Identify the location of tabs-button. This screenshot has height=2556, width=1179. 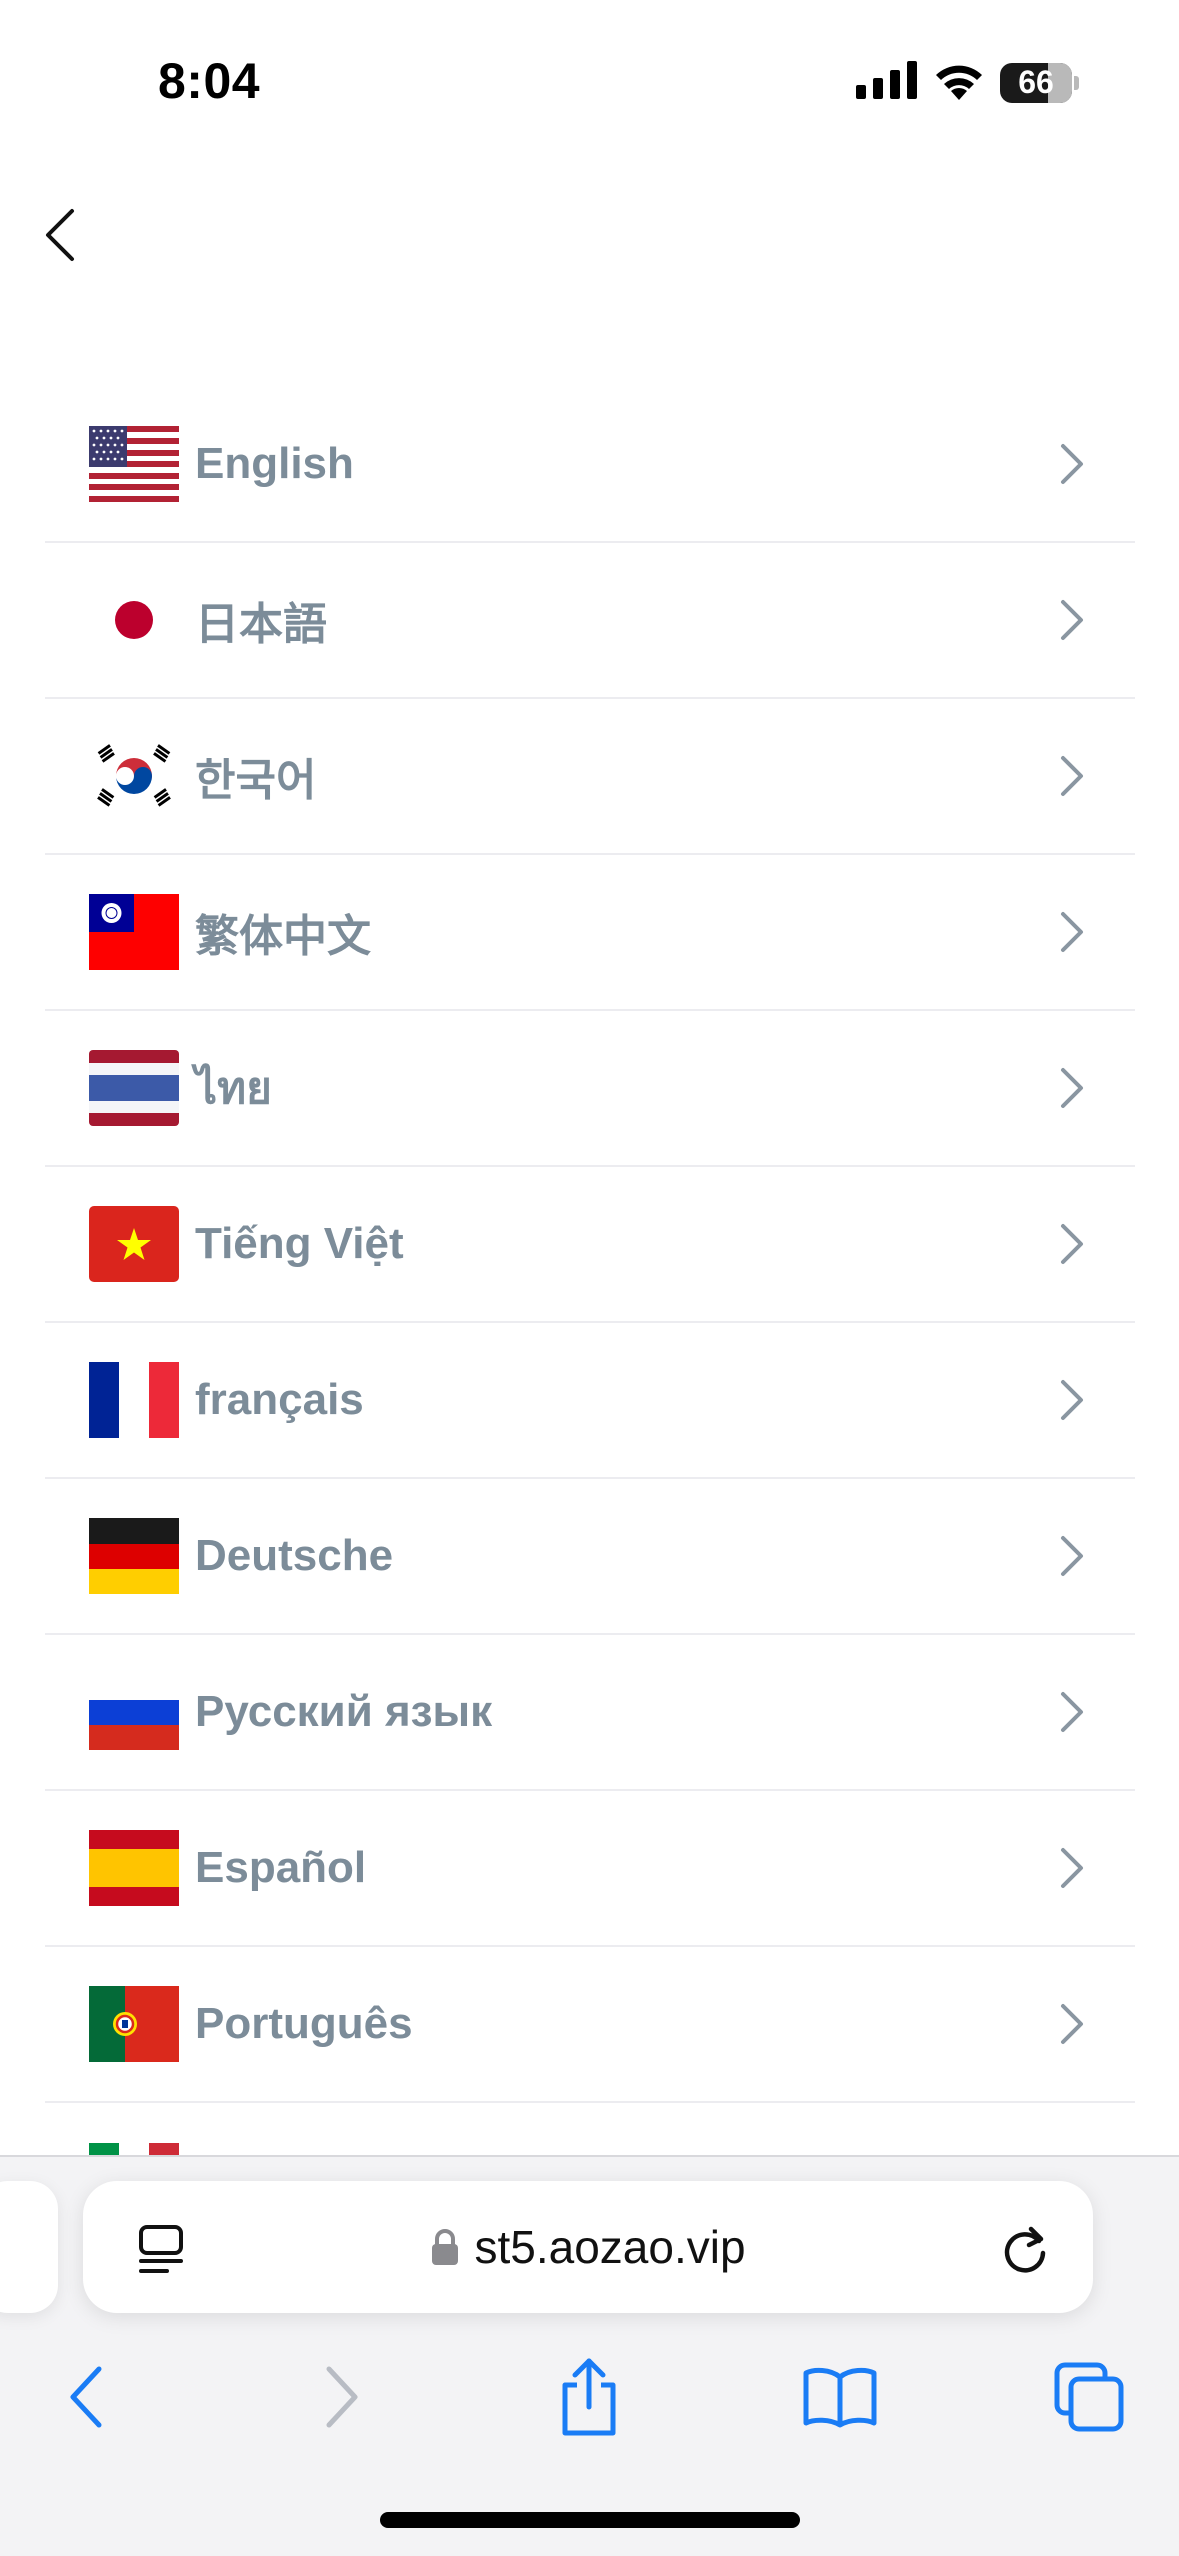
(1089, 2397).